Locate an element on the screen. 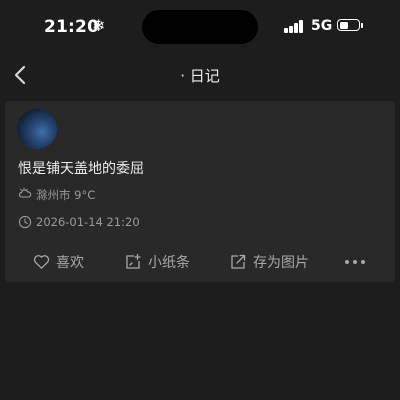  note-button: 小纸条 is located at coordinates (157, 262).